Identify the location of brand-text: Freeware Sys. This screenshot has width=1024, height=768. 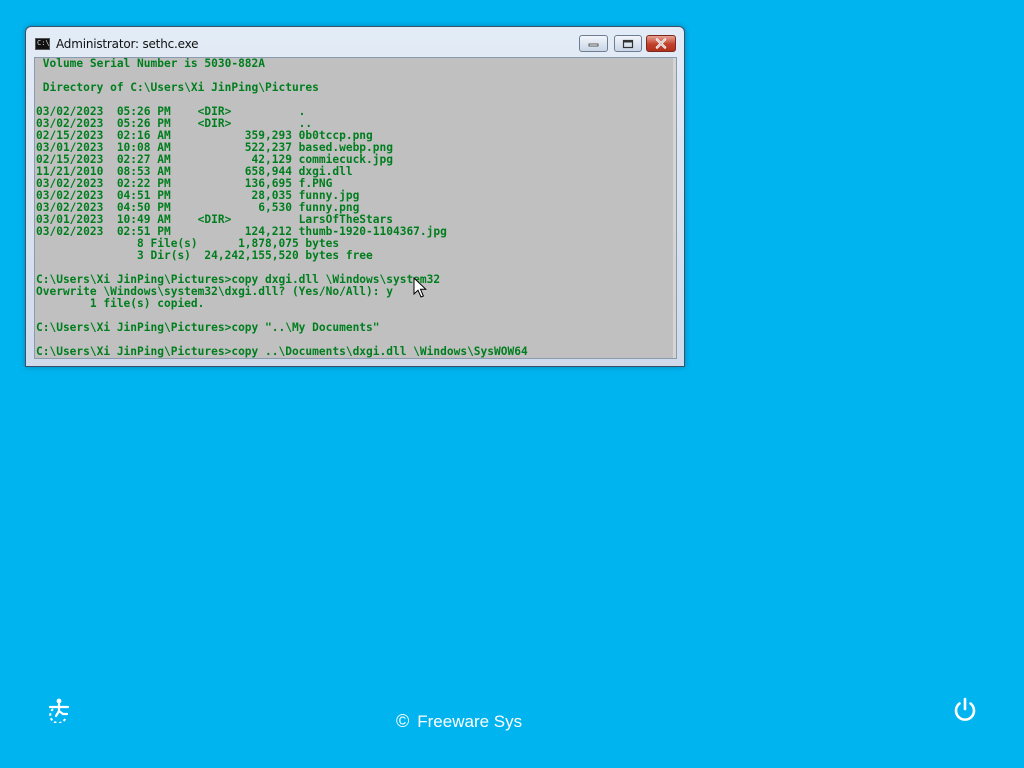
(470, 721).